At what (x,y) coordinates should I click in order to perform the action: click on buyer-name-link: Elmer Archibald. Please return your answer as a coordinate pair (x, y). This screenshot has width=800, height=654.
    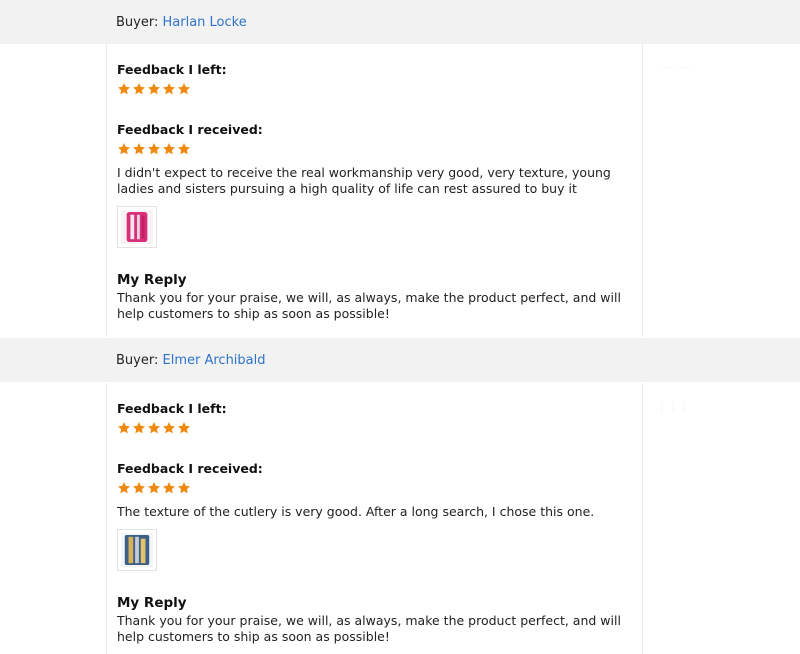
    Looking at the image, I should click on (214, 360).